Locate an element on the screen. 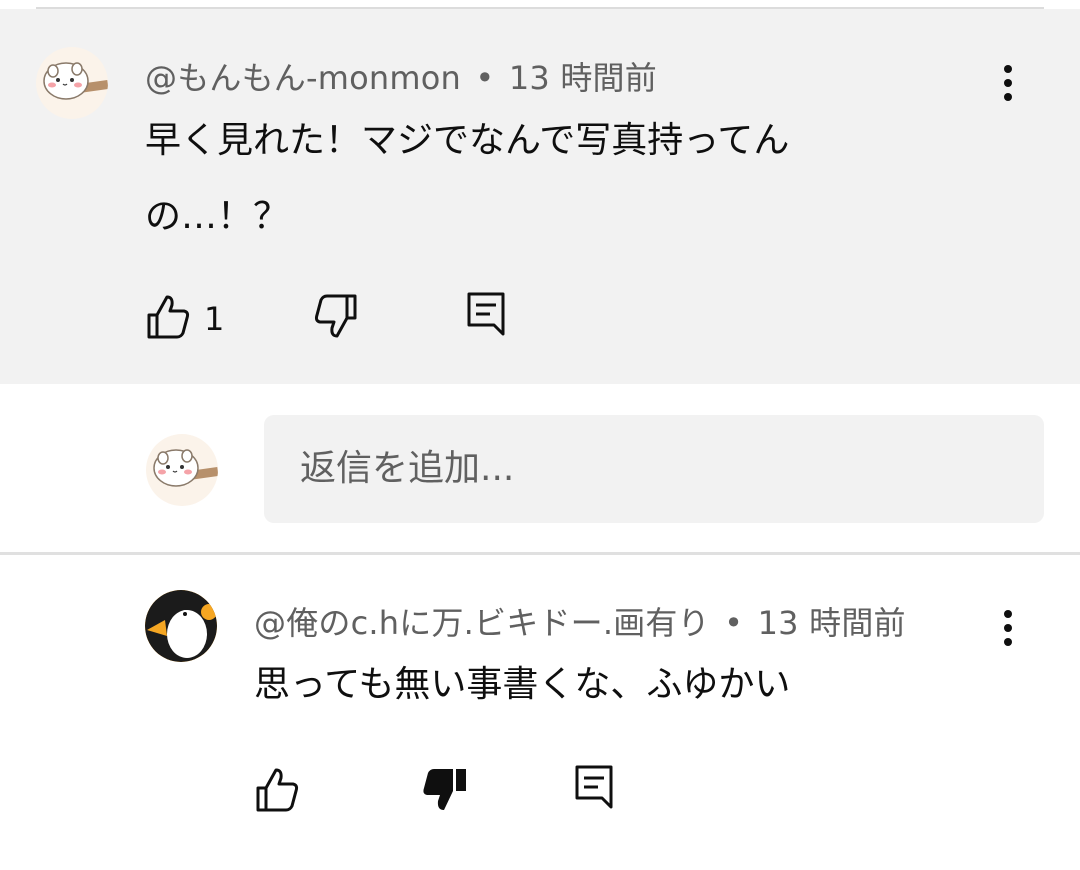 The image size is (1080, 870). dislike-filled-icon is located at coordinates (444, 790).